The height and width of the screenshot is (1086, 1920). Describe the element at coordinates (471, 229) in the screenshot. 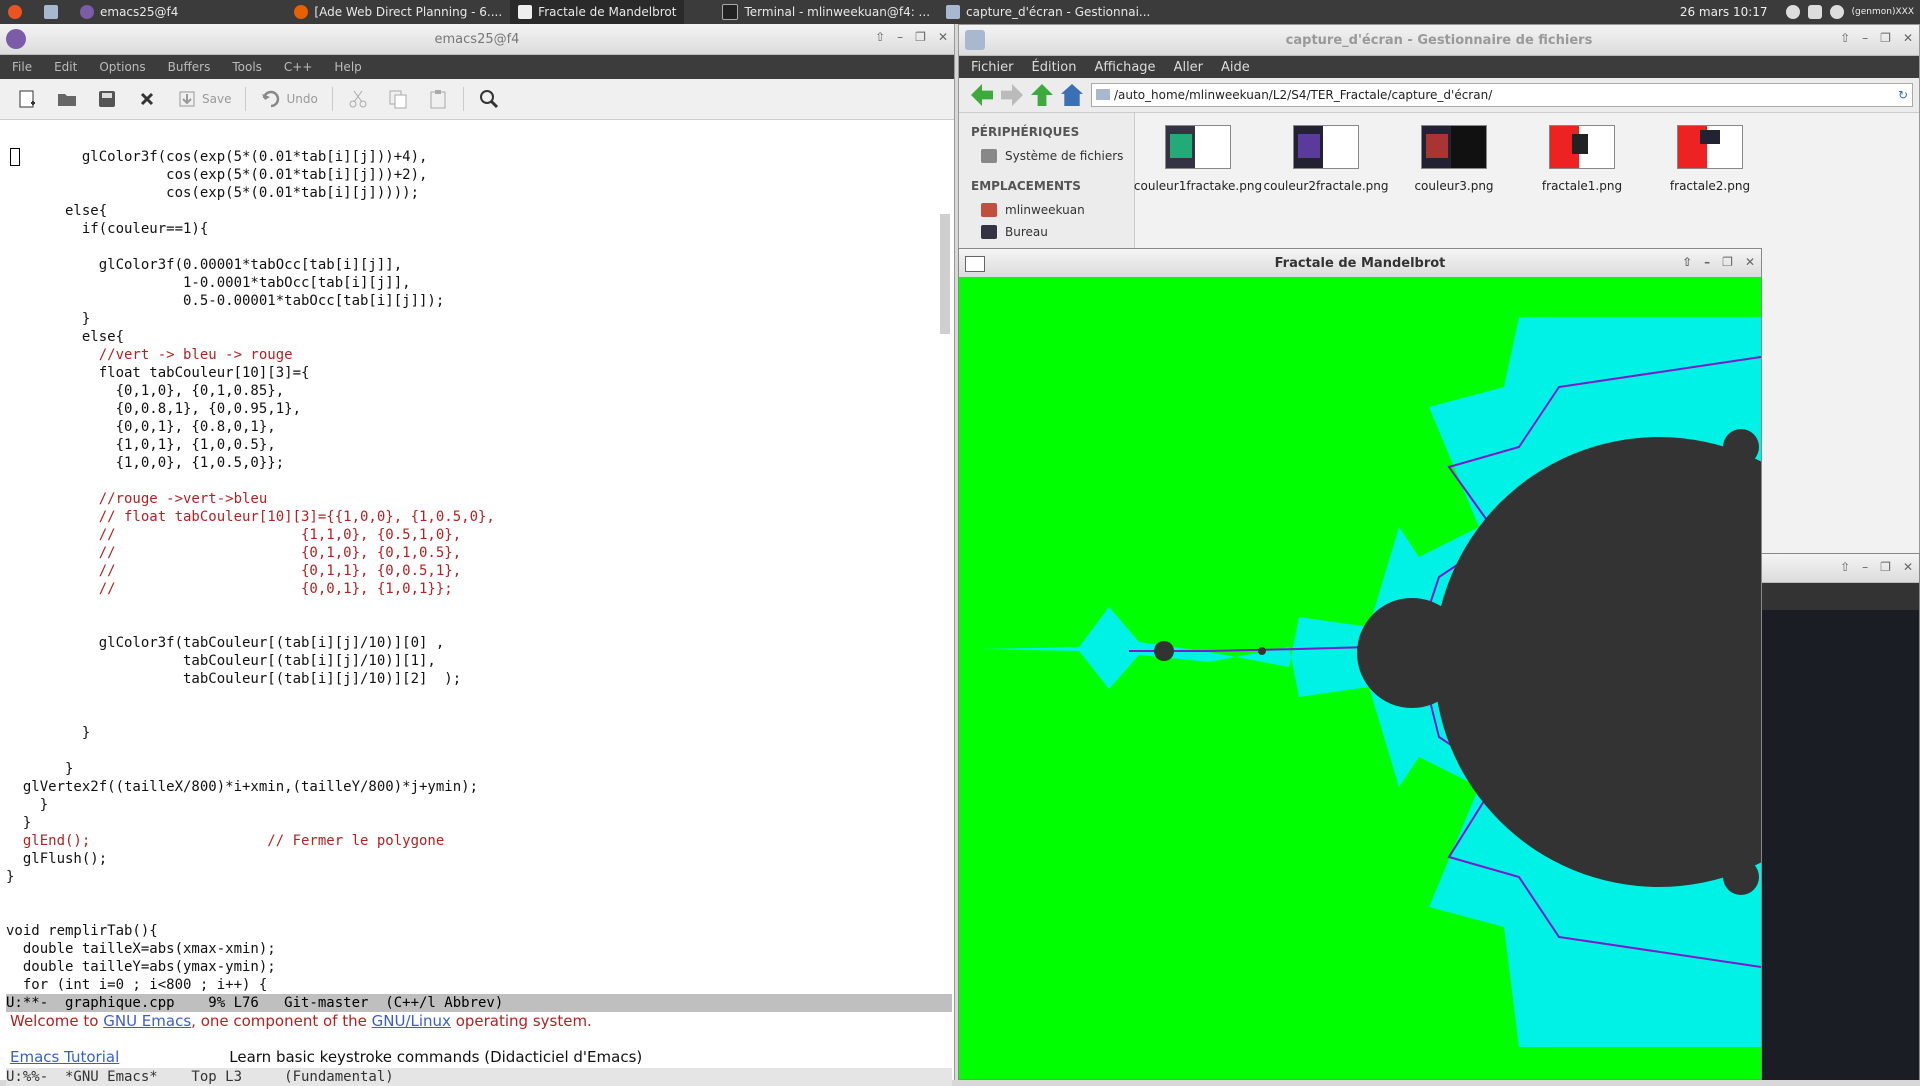

I see `code-line: if(couleur==1){` at that location.